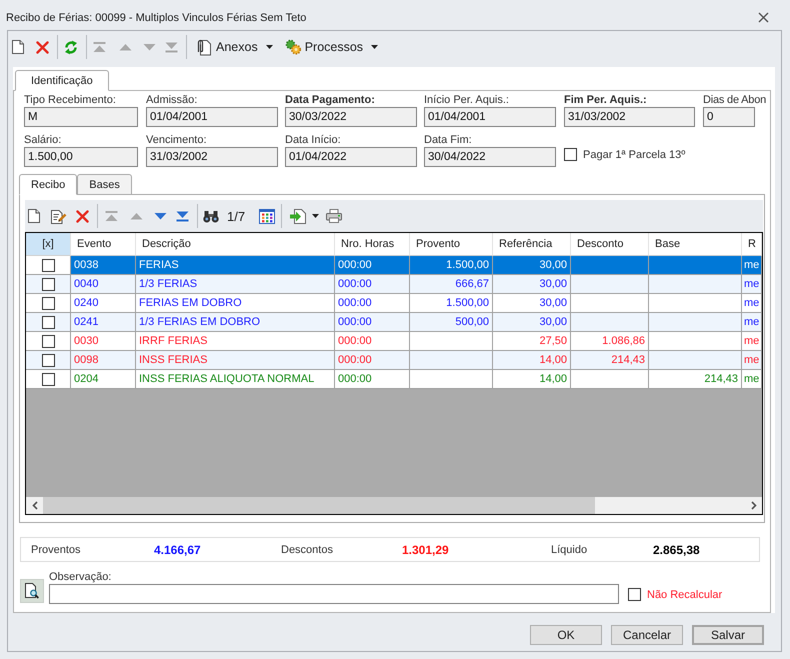 The image size is (790, 659). What do you see at coordinates (734, 100) in the screenshot?
I see `field-label: Dias de Abon` at bounding box center [734, 100].